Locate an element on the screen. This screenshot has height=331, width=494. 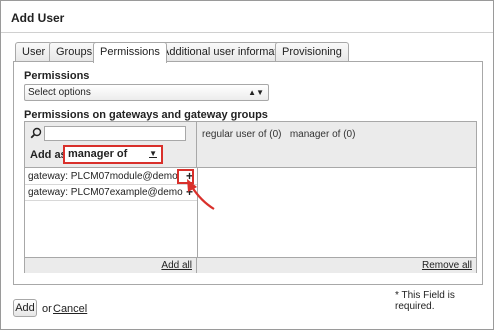
add-all-link: Add all is located at coordinates (176, 265).